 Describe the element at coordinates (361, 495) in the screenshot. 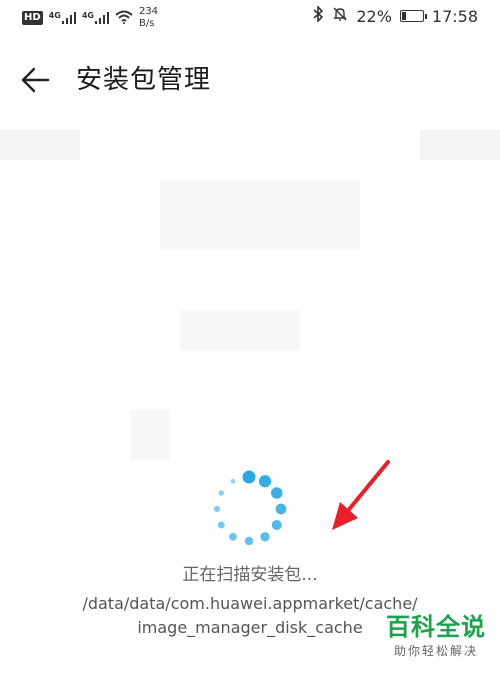

I see `annotation-arrow-icon` at that location.